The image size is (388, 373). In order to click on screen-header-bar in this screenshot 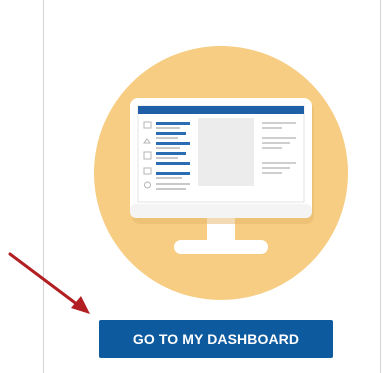, I will do `click(221, 110)`.